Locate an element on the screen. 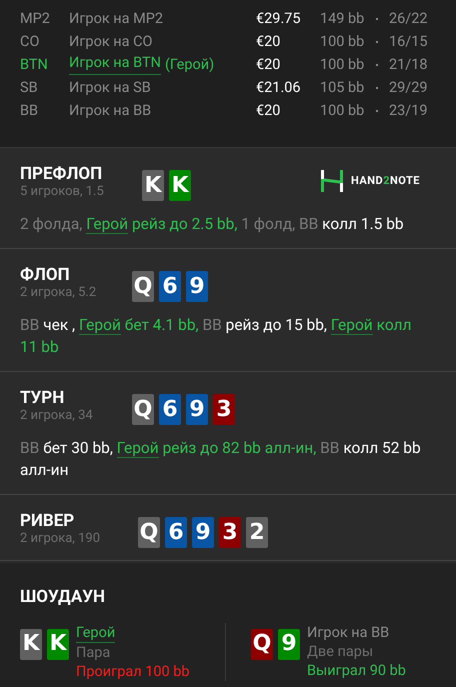 This screenshot has width=456, height=687. position-label: BTN is located at coordinates (34, 64).